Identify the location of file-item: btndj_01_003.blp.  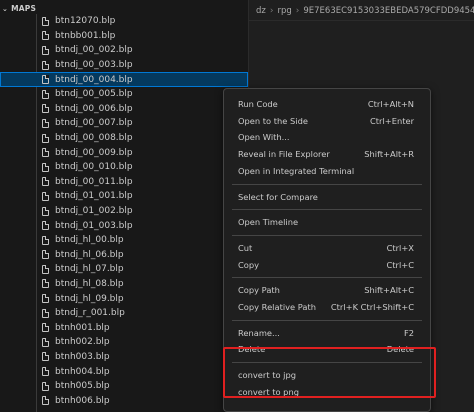
(124, 225).